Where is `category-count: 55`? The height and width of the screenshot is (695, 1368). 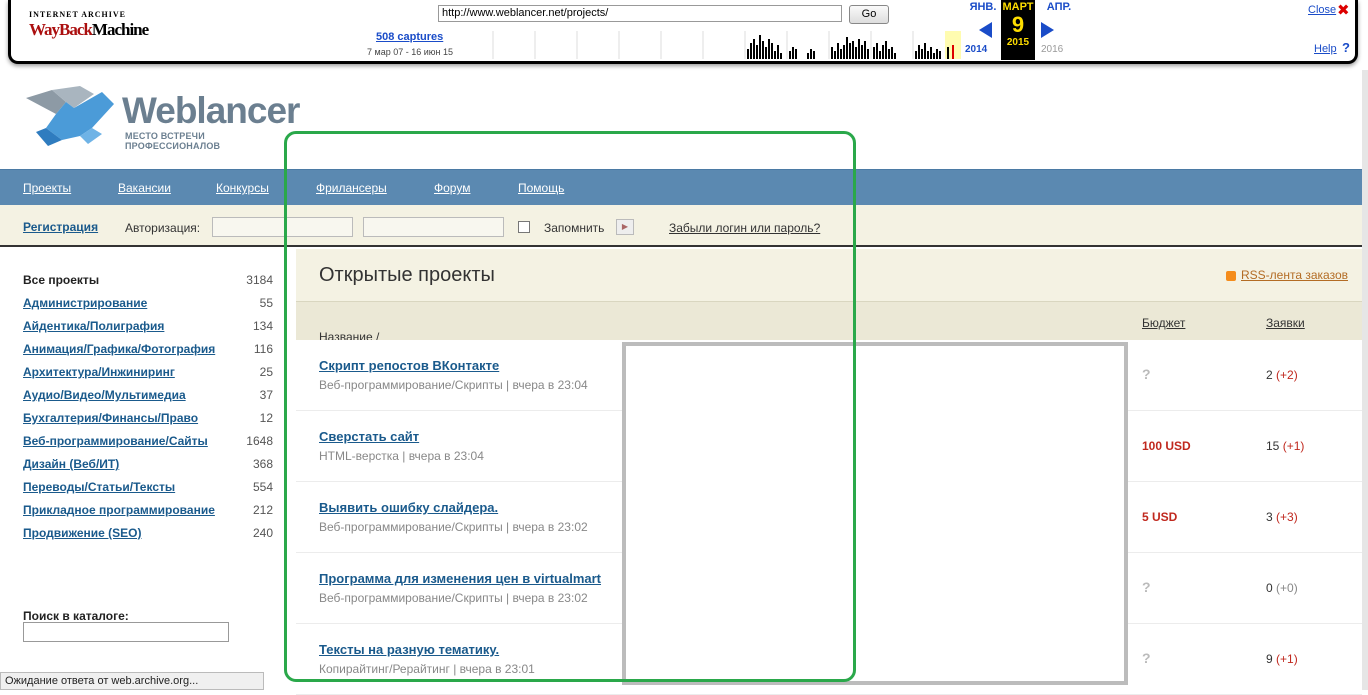
category-count: 55 is located at coordinates (266, 303).